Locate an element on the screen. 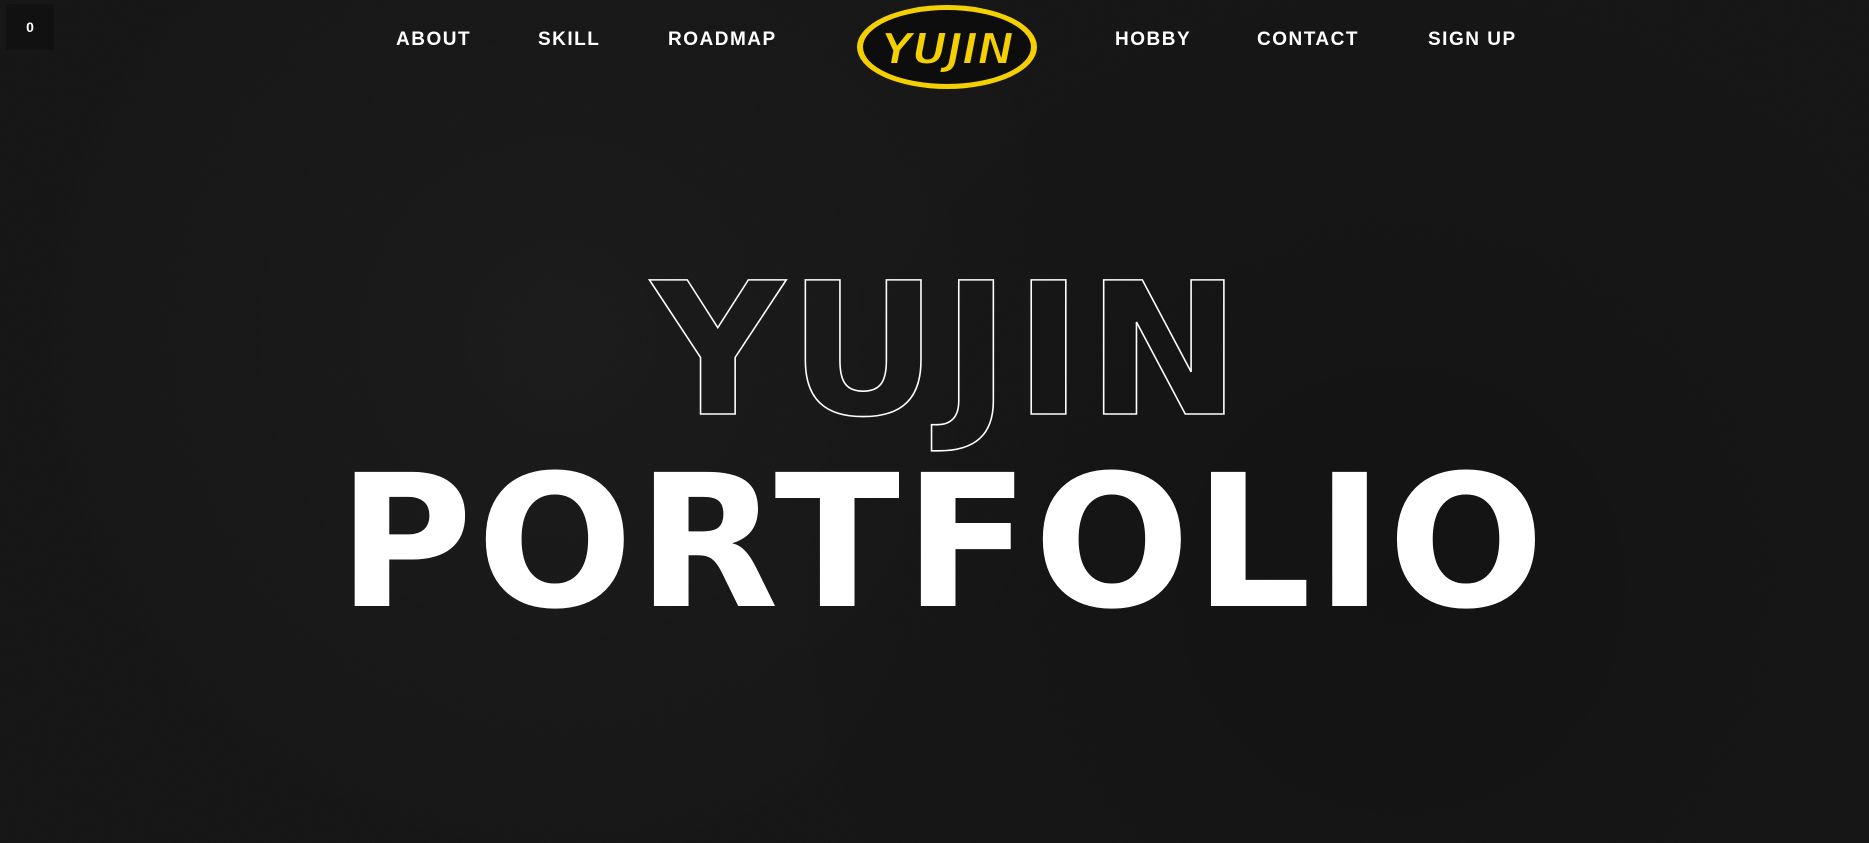  logo-text: YUJIN is located at coordinates (947, 49).